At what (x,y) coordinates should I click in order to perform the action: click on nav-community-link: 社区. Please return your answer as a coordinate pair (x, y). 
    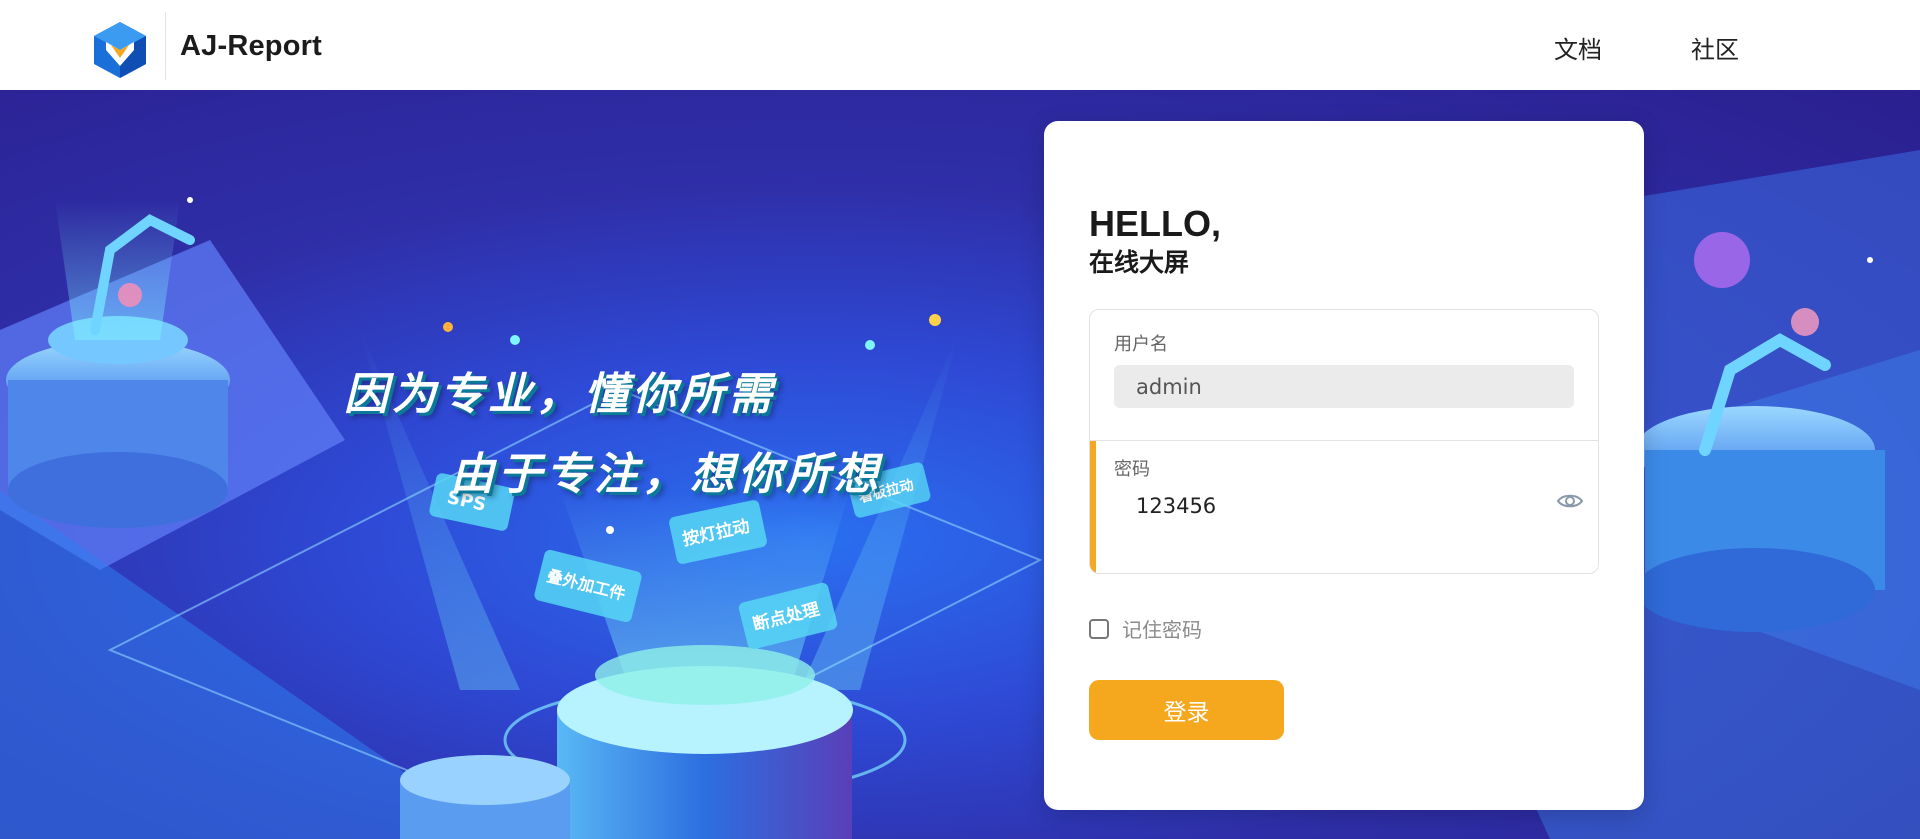
    Looking at the image, I should click on (1715, 47).